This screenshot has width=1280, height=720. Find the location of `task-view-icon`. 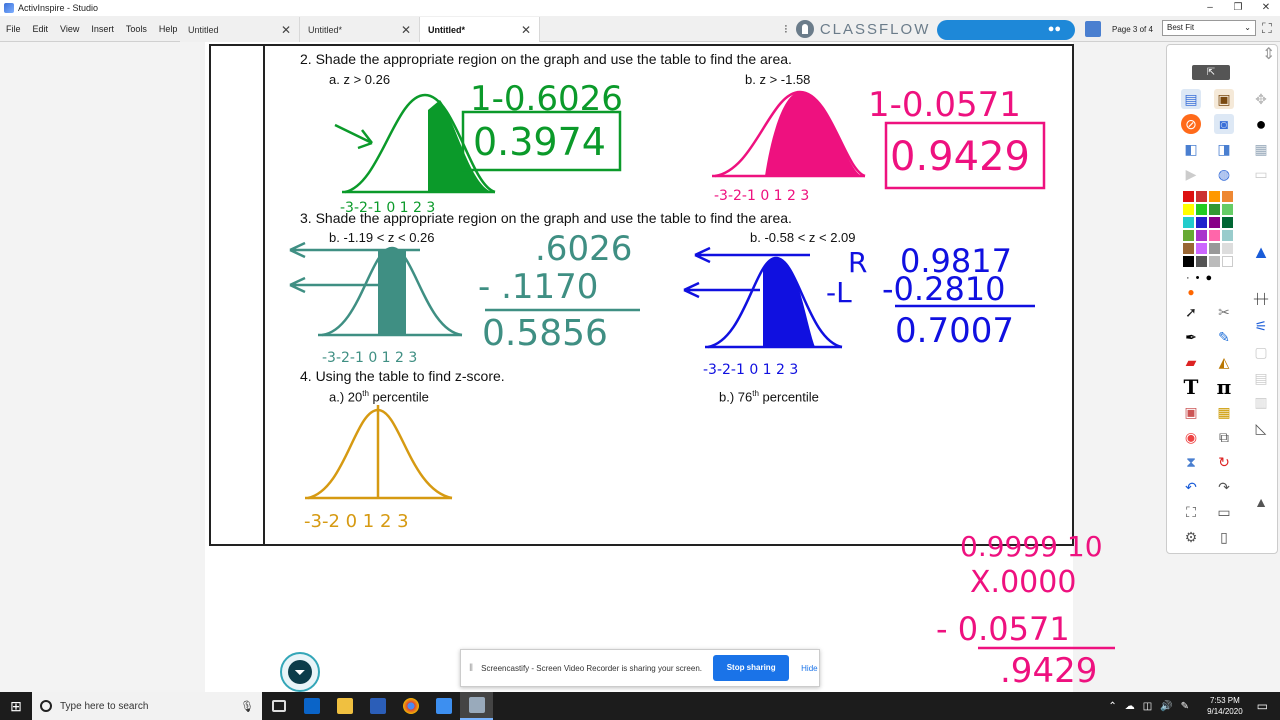

task-view-icon is located at coordinates (278, 706).